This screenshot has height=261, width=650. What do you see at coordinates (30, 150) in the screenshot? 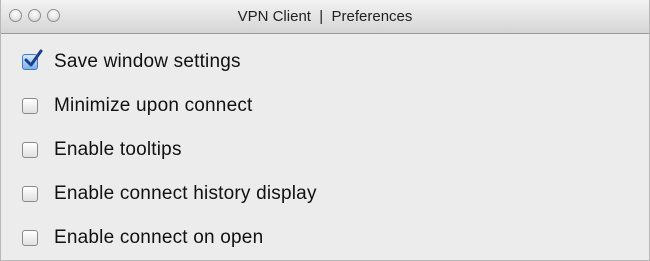
I see `enable-tooltips-checkbox` at bounding box center [30, 150].